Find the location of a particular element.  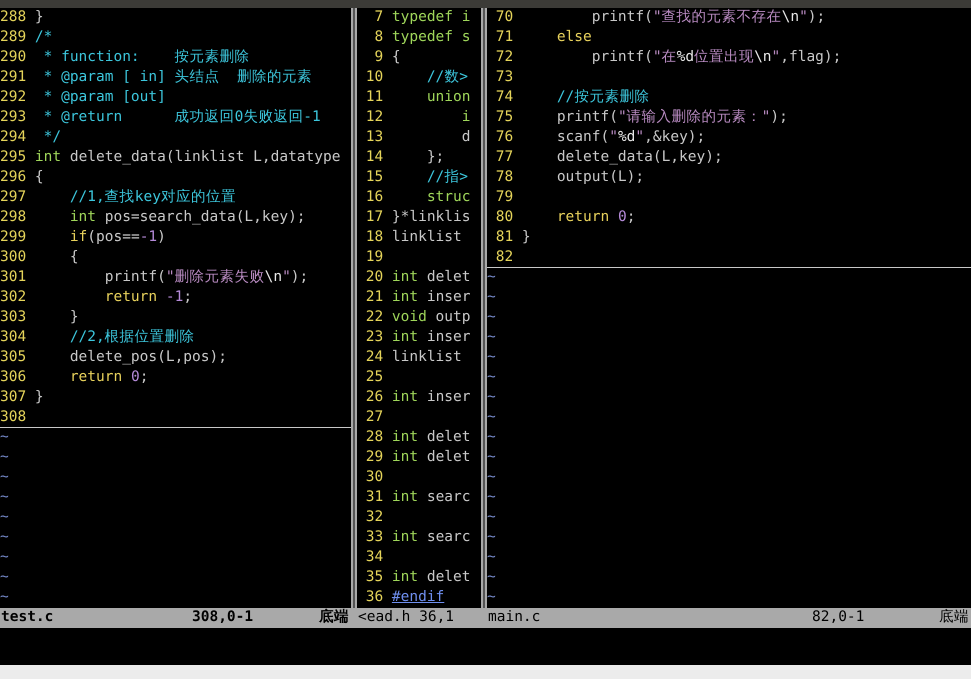

line-number: 74 is located at coordinates (504, 98).